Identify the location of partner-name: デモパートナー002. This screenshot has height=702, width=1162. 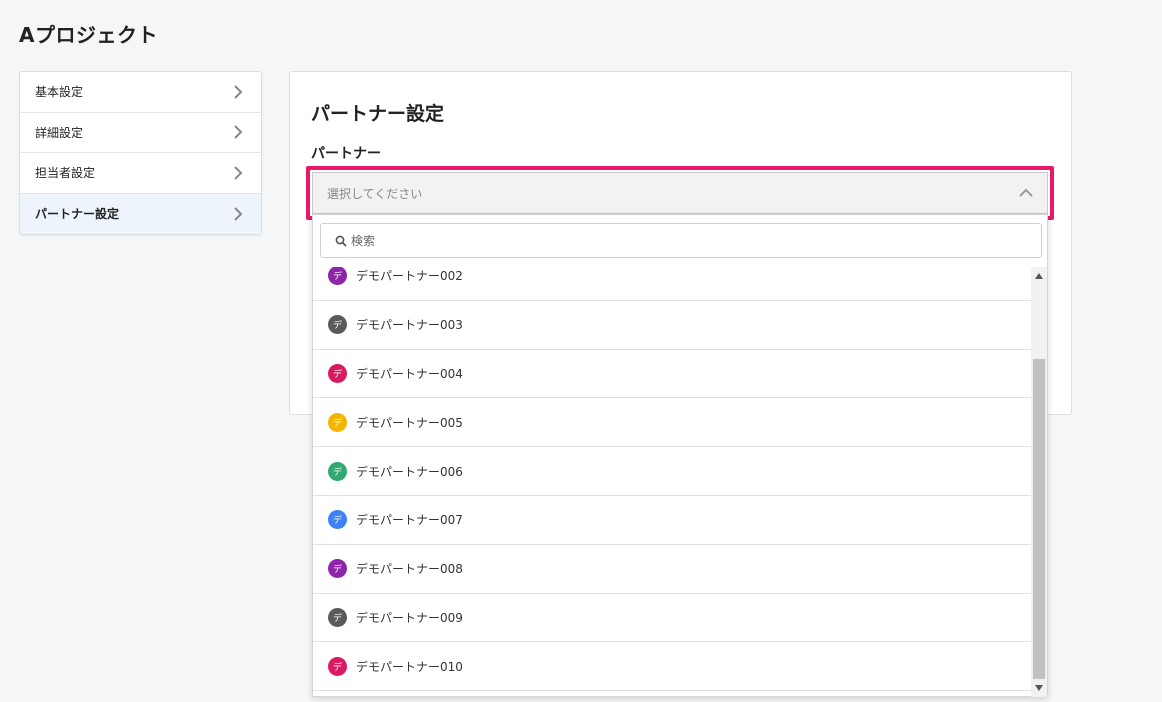
(409, 276).